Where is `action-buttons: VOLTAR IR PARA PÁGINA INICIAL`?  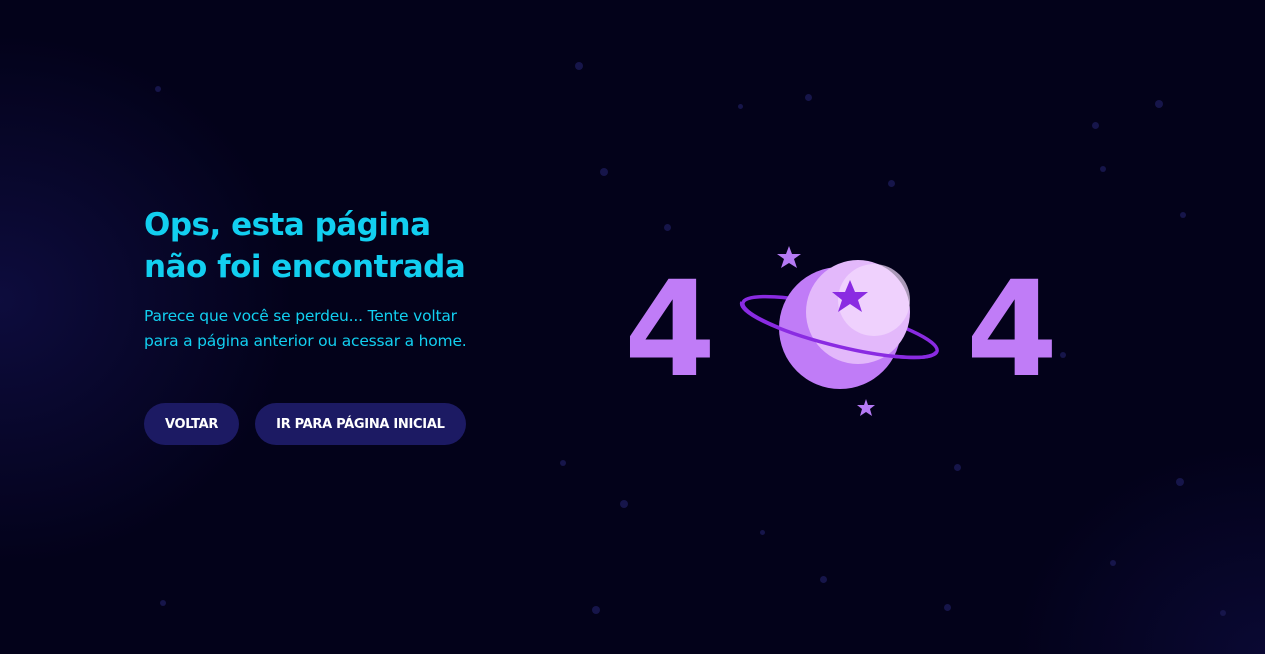 action-buttons: VOLTAR IR PARA PÁGINA INICIAL is located at coordinates (334, 424).